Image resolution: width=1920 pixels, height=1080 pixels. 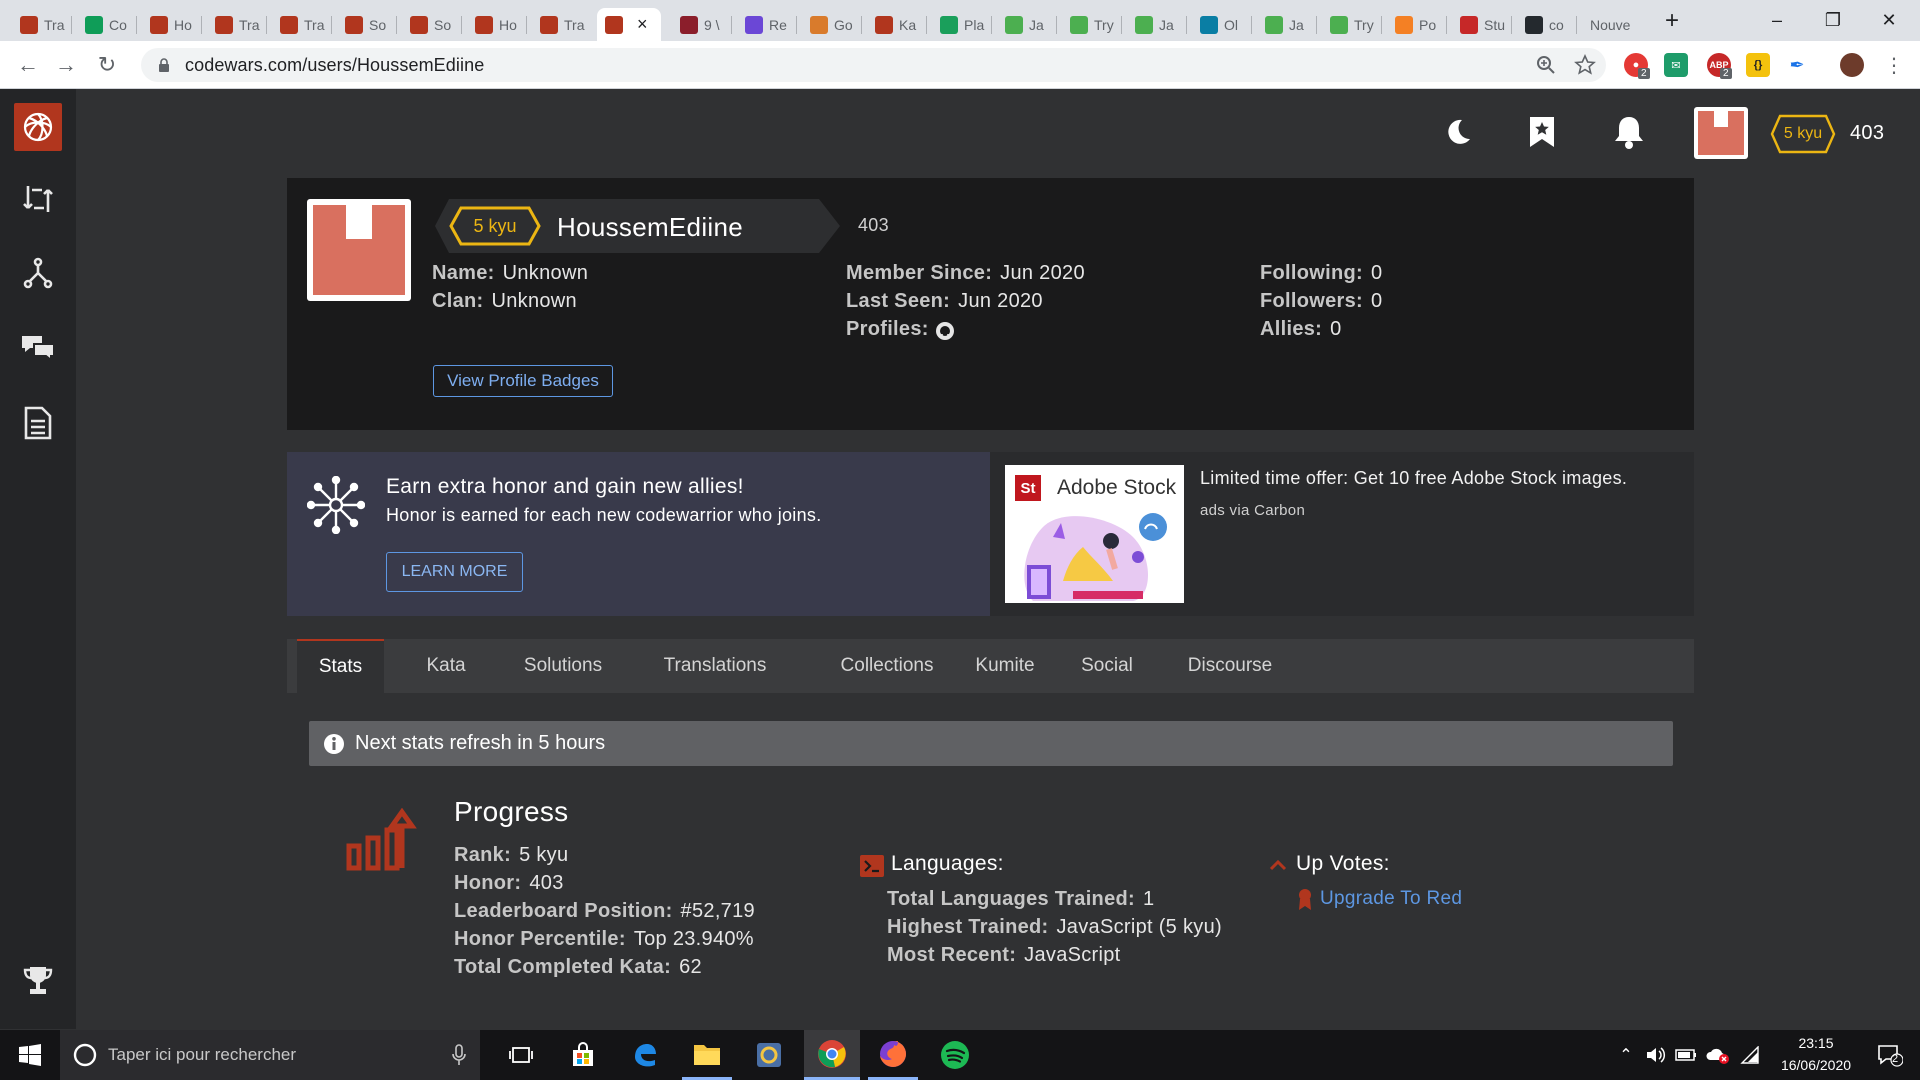 What do you see at coordinates (1833, 20) in the screenshot?
I see `maximize-icon: ❐` at bounding box center [1833, 20].